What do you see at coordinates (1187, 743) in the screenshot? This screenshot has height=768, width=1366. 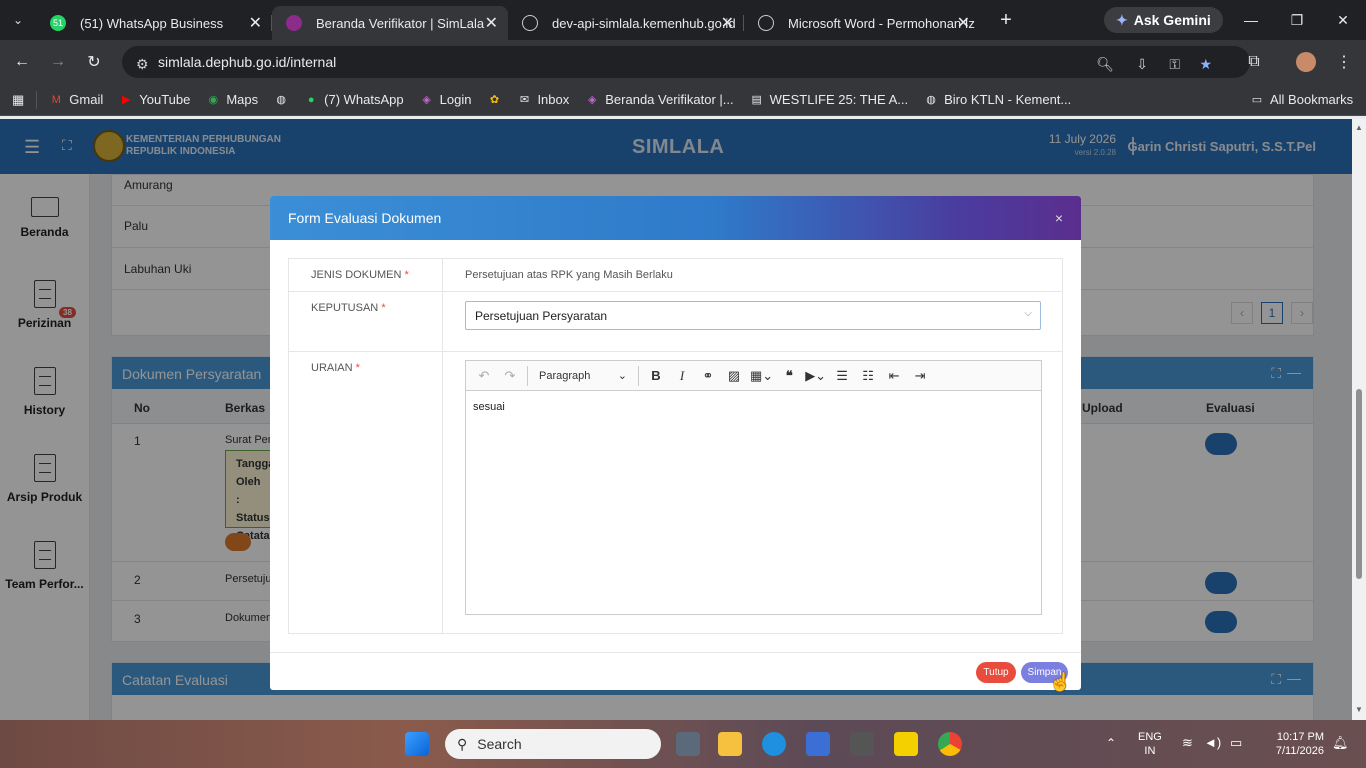 I see `wifi-icon: ≋` at bounding box center [1187, 743].